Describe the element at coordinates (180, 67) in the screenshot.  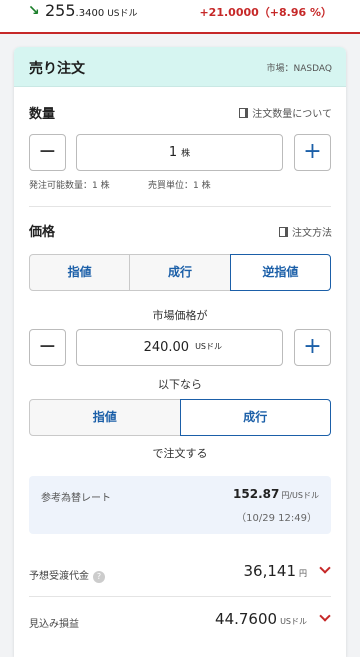
I see `order-header: 売り注文 市場：NASDAQ` at that location.